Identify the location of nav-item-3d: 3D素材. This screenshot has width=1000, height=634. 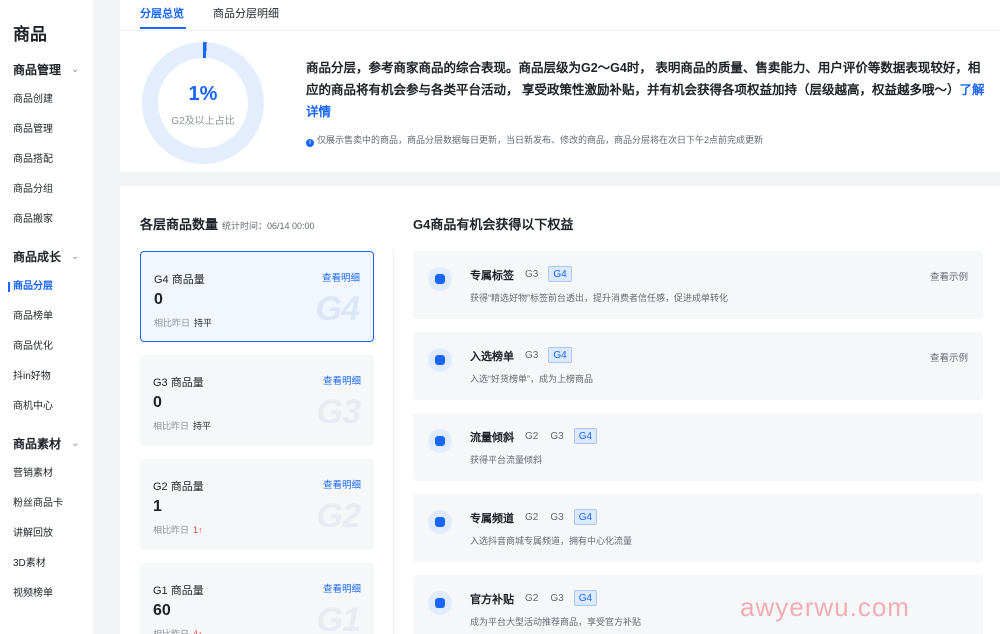
(46, 564).